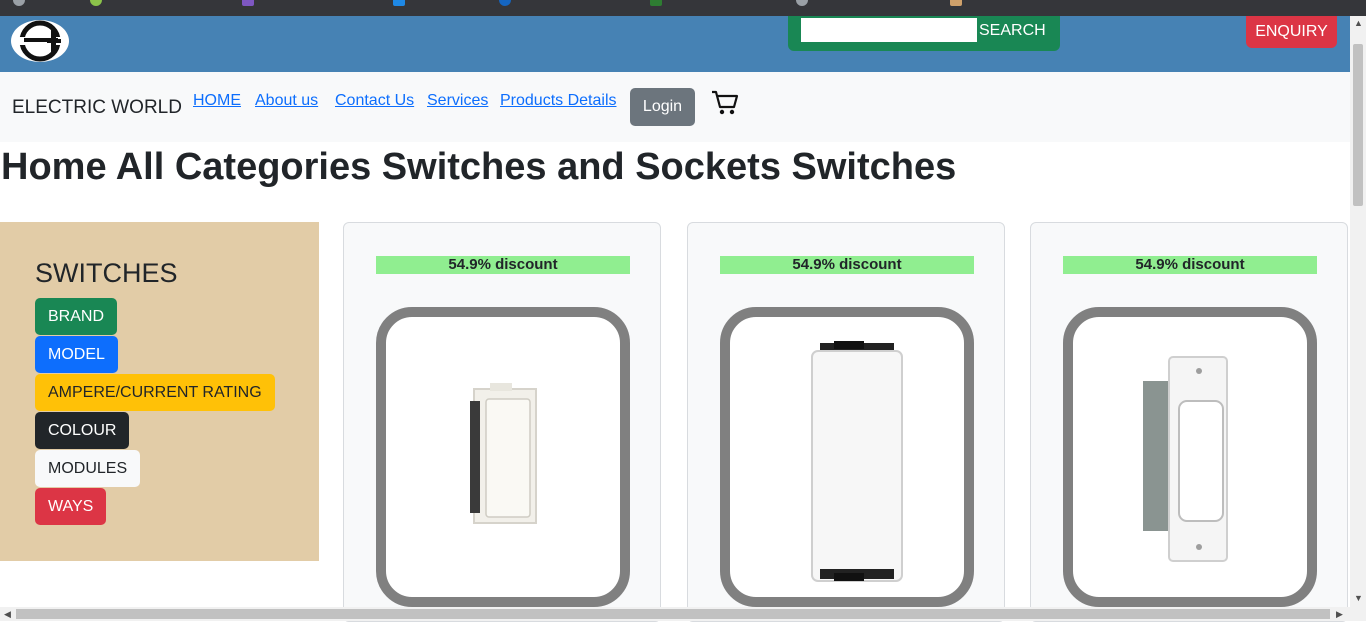  Describe the element at coordinates (1358, 311) in the screenshot. I see `vertical-scrollbar: ▲ ▼` at that location.